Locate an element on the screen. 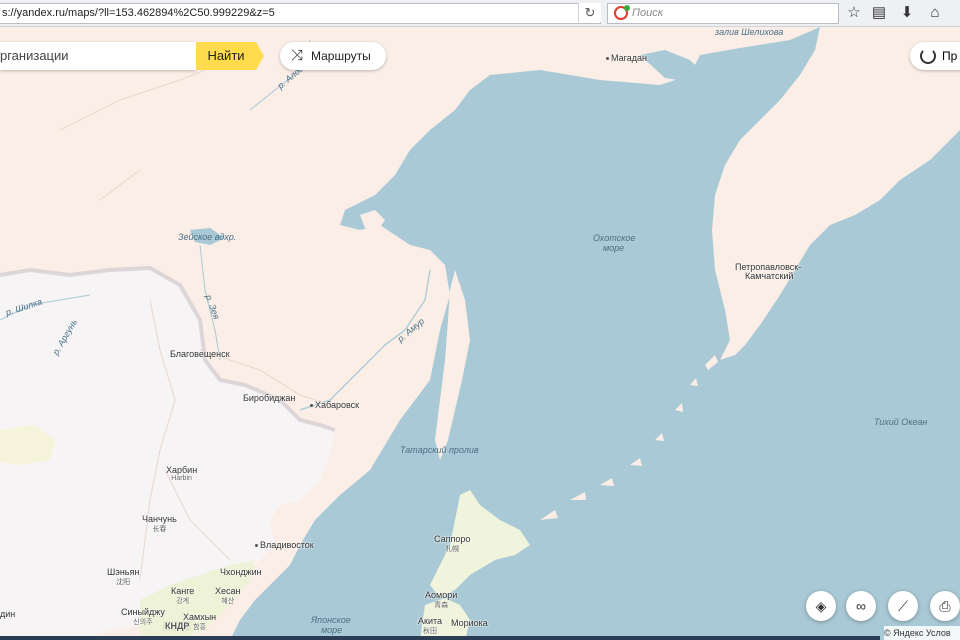 This screenshot has width=960, height=640. label-akita: Акита 秋田 is located at coordinates (430, 626).